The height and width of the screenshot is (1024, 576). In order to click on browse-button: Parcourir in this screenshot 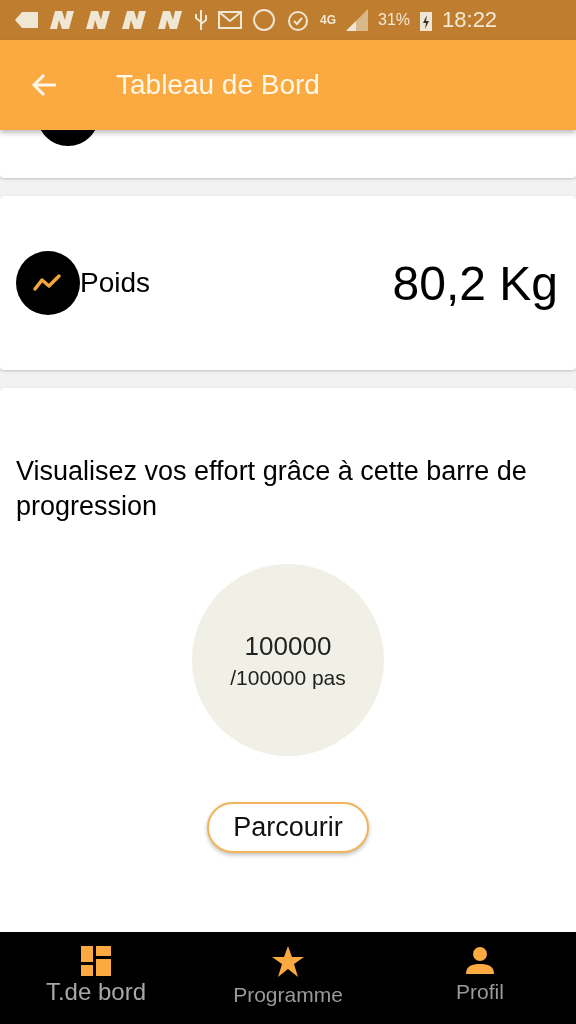, I will do `click(288, 827)`.